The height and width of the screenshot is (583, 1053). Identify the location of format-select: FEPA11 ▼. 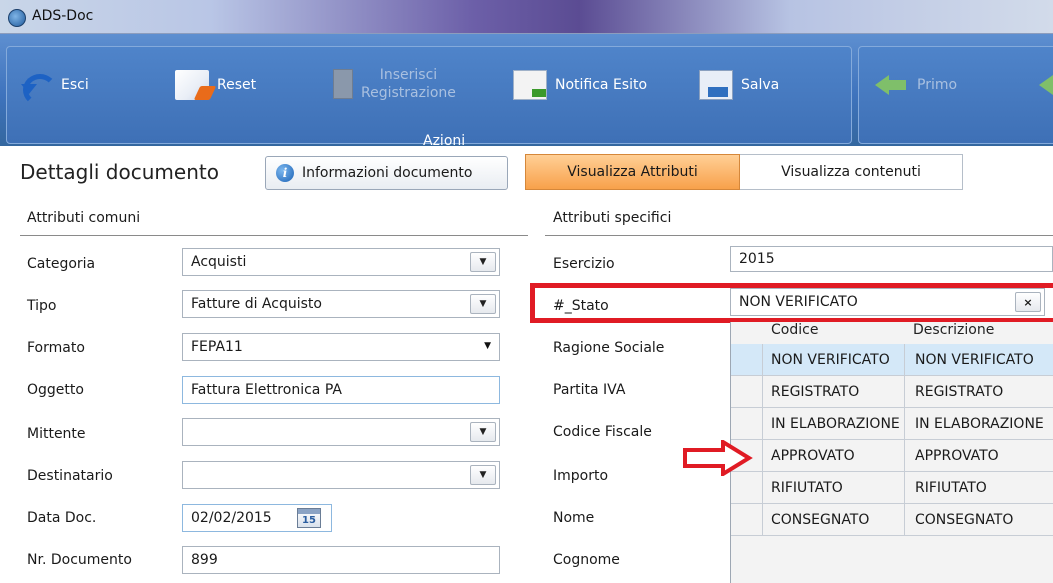
(341, 347).